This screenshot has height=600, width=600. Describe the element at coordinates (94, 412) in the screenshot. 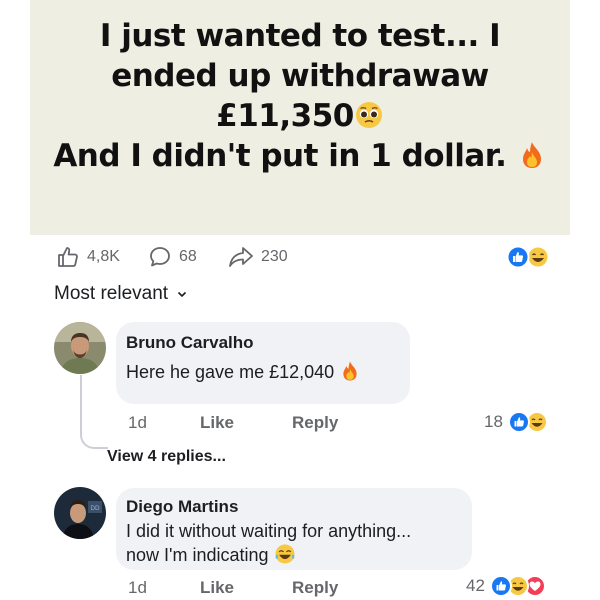

I see `reply-thread-line` at that location.